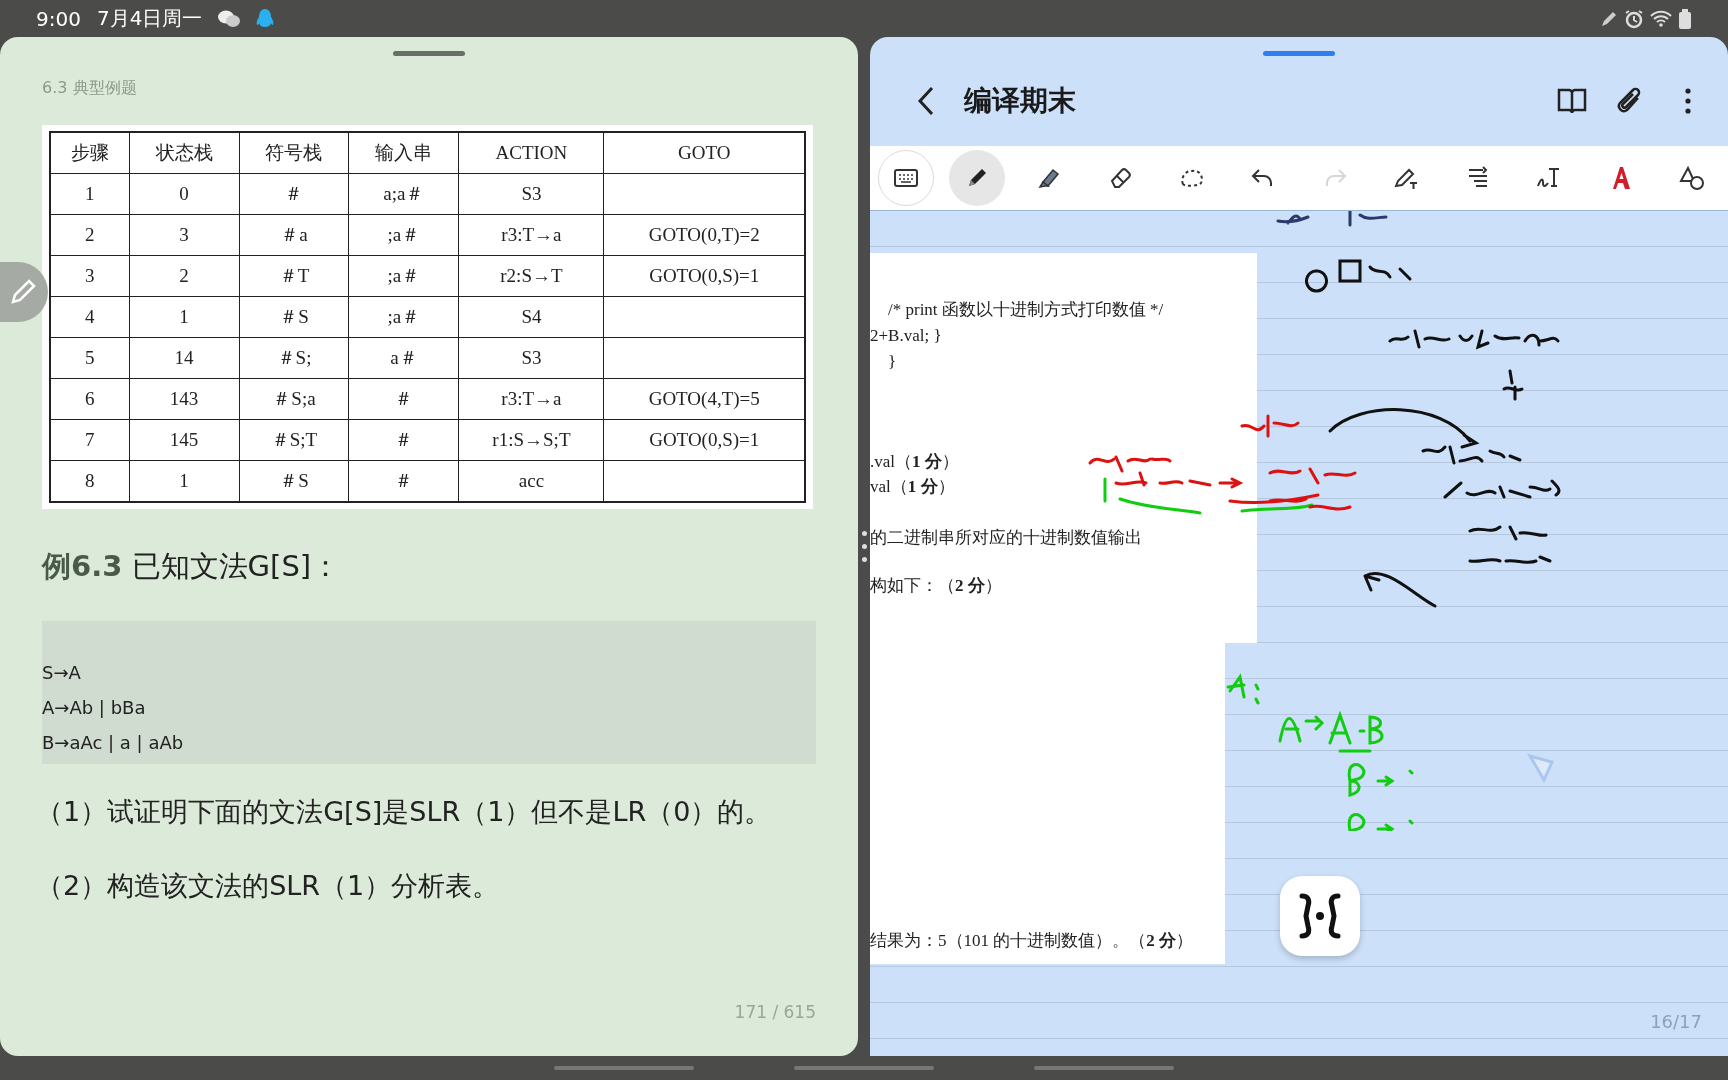 The width and height of the screenshot is (1728, 1080). Describe the element at coordinates (90, 358) in the screenshot. I see `table-cell: 5` at that location.